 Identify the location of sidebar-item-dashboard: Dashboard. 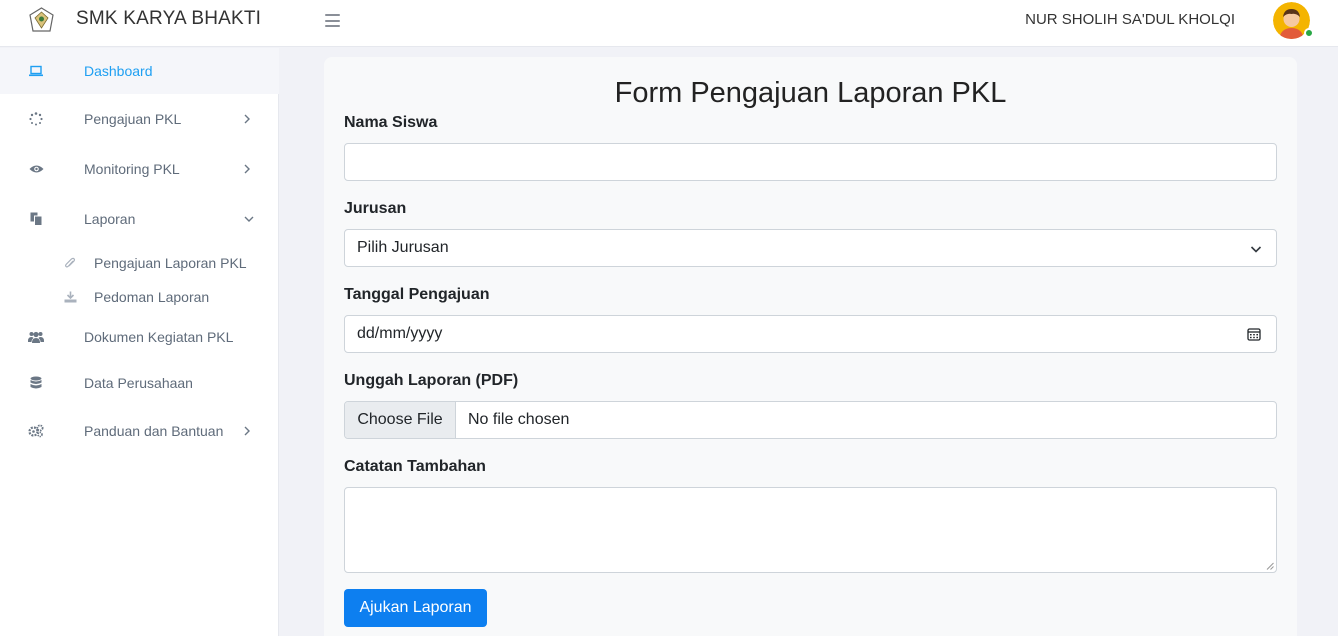
(139, 71).